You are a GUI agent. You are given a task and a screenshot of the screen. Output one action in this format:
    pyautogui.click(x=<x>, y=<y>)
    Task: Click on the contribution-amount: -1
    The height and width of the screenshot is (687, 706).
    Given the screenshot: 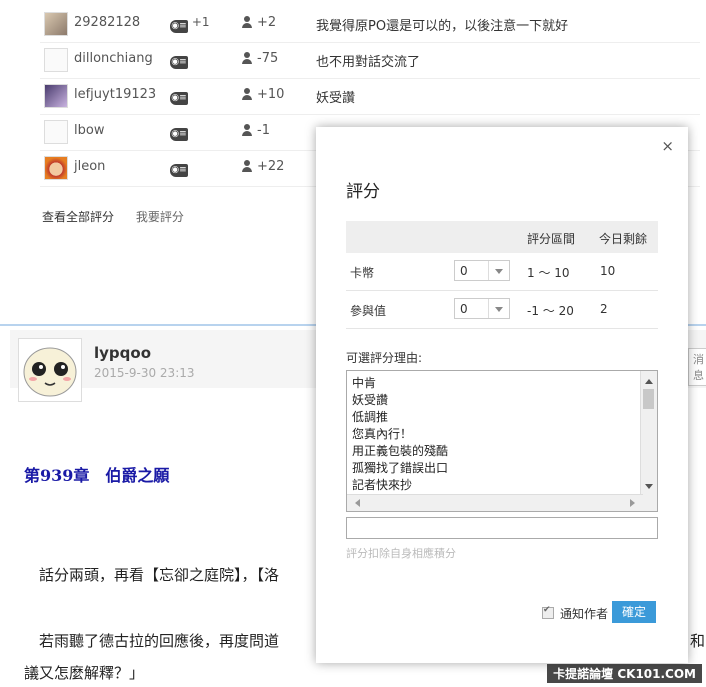 What is the action you would take?
    pyautogui.click(x=263, y=130)
    